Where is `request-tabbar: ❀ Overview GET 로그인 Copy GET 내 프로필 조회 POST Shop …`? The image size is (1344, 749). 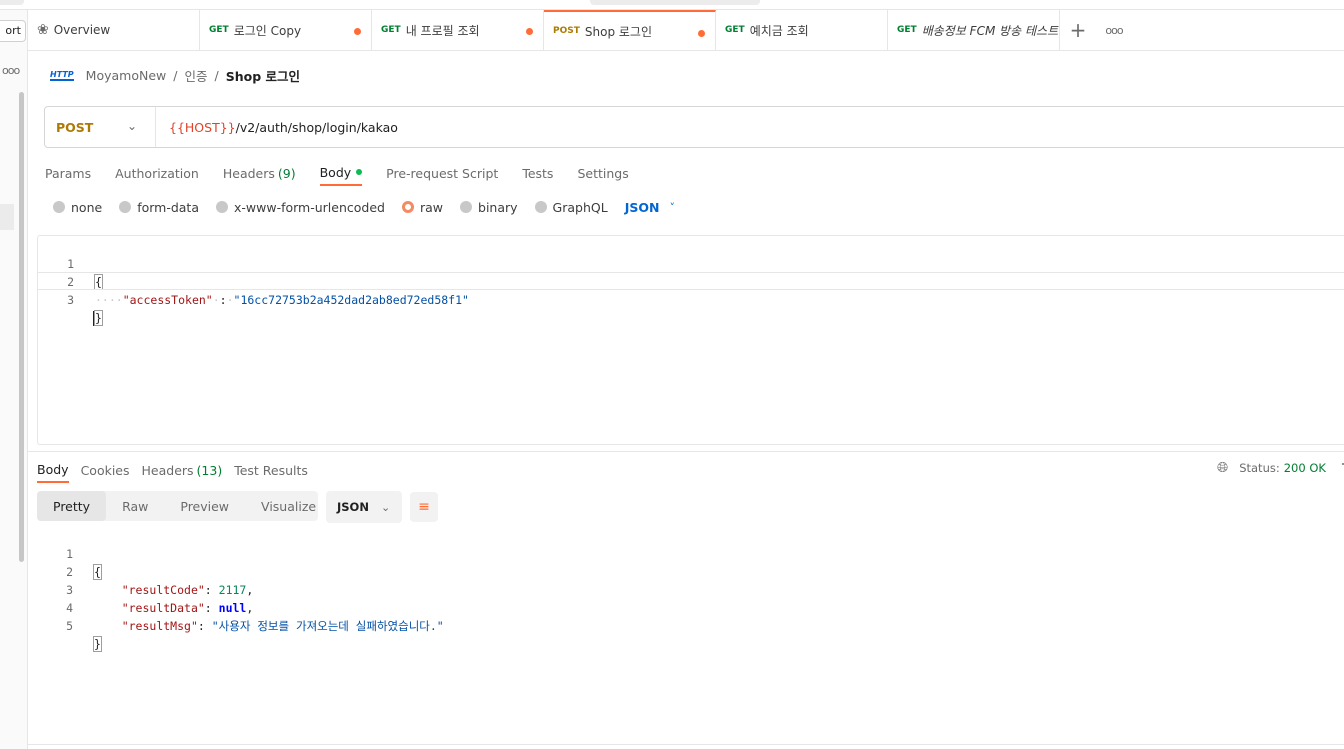 request-tabbar: ❀ Overview GET 로그인 Copy GET 내 프로필 조회 POST Shop … is located at coordinates (686, 30).